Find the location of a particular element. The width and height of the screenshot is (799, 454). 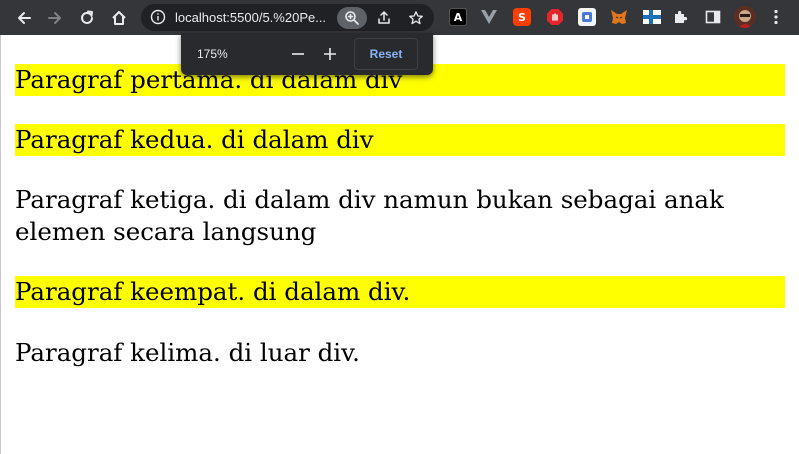

bookmark-button is located at coordinates (416, 18).